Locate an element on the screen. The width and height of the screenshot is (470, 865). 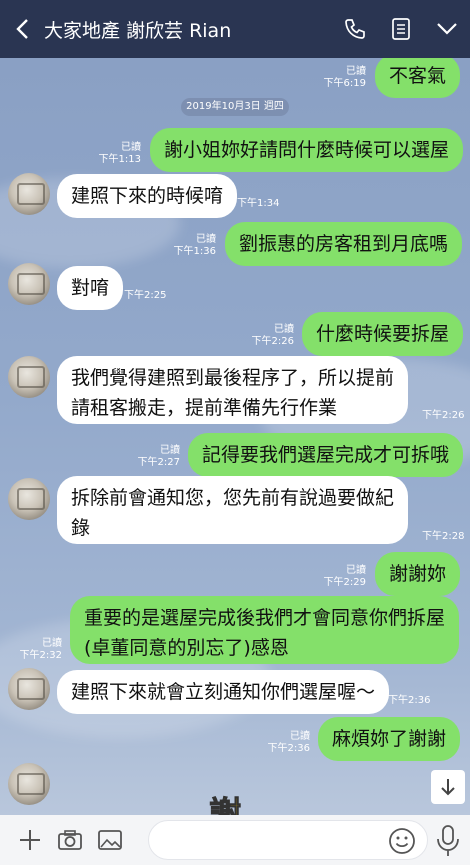
sticker-text: 謝 is located at coordinates (225, 804).